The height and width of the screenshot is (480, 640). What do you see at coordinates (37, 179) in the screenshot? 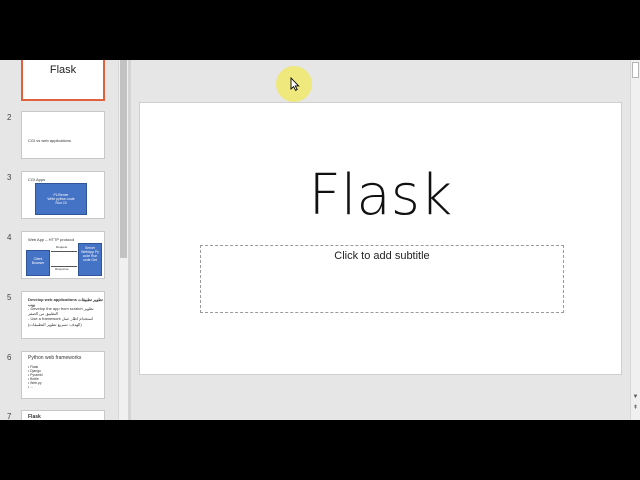
I see `thumbnail-heading: CGI Apps` at bounding box center [37, 179].